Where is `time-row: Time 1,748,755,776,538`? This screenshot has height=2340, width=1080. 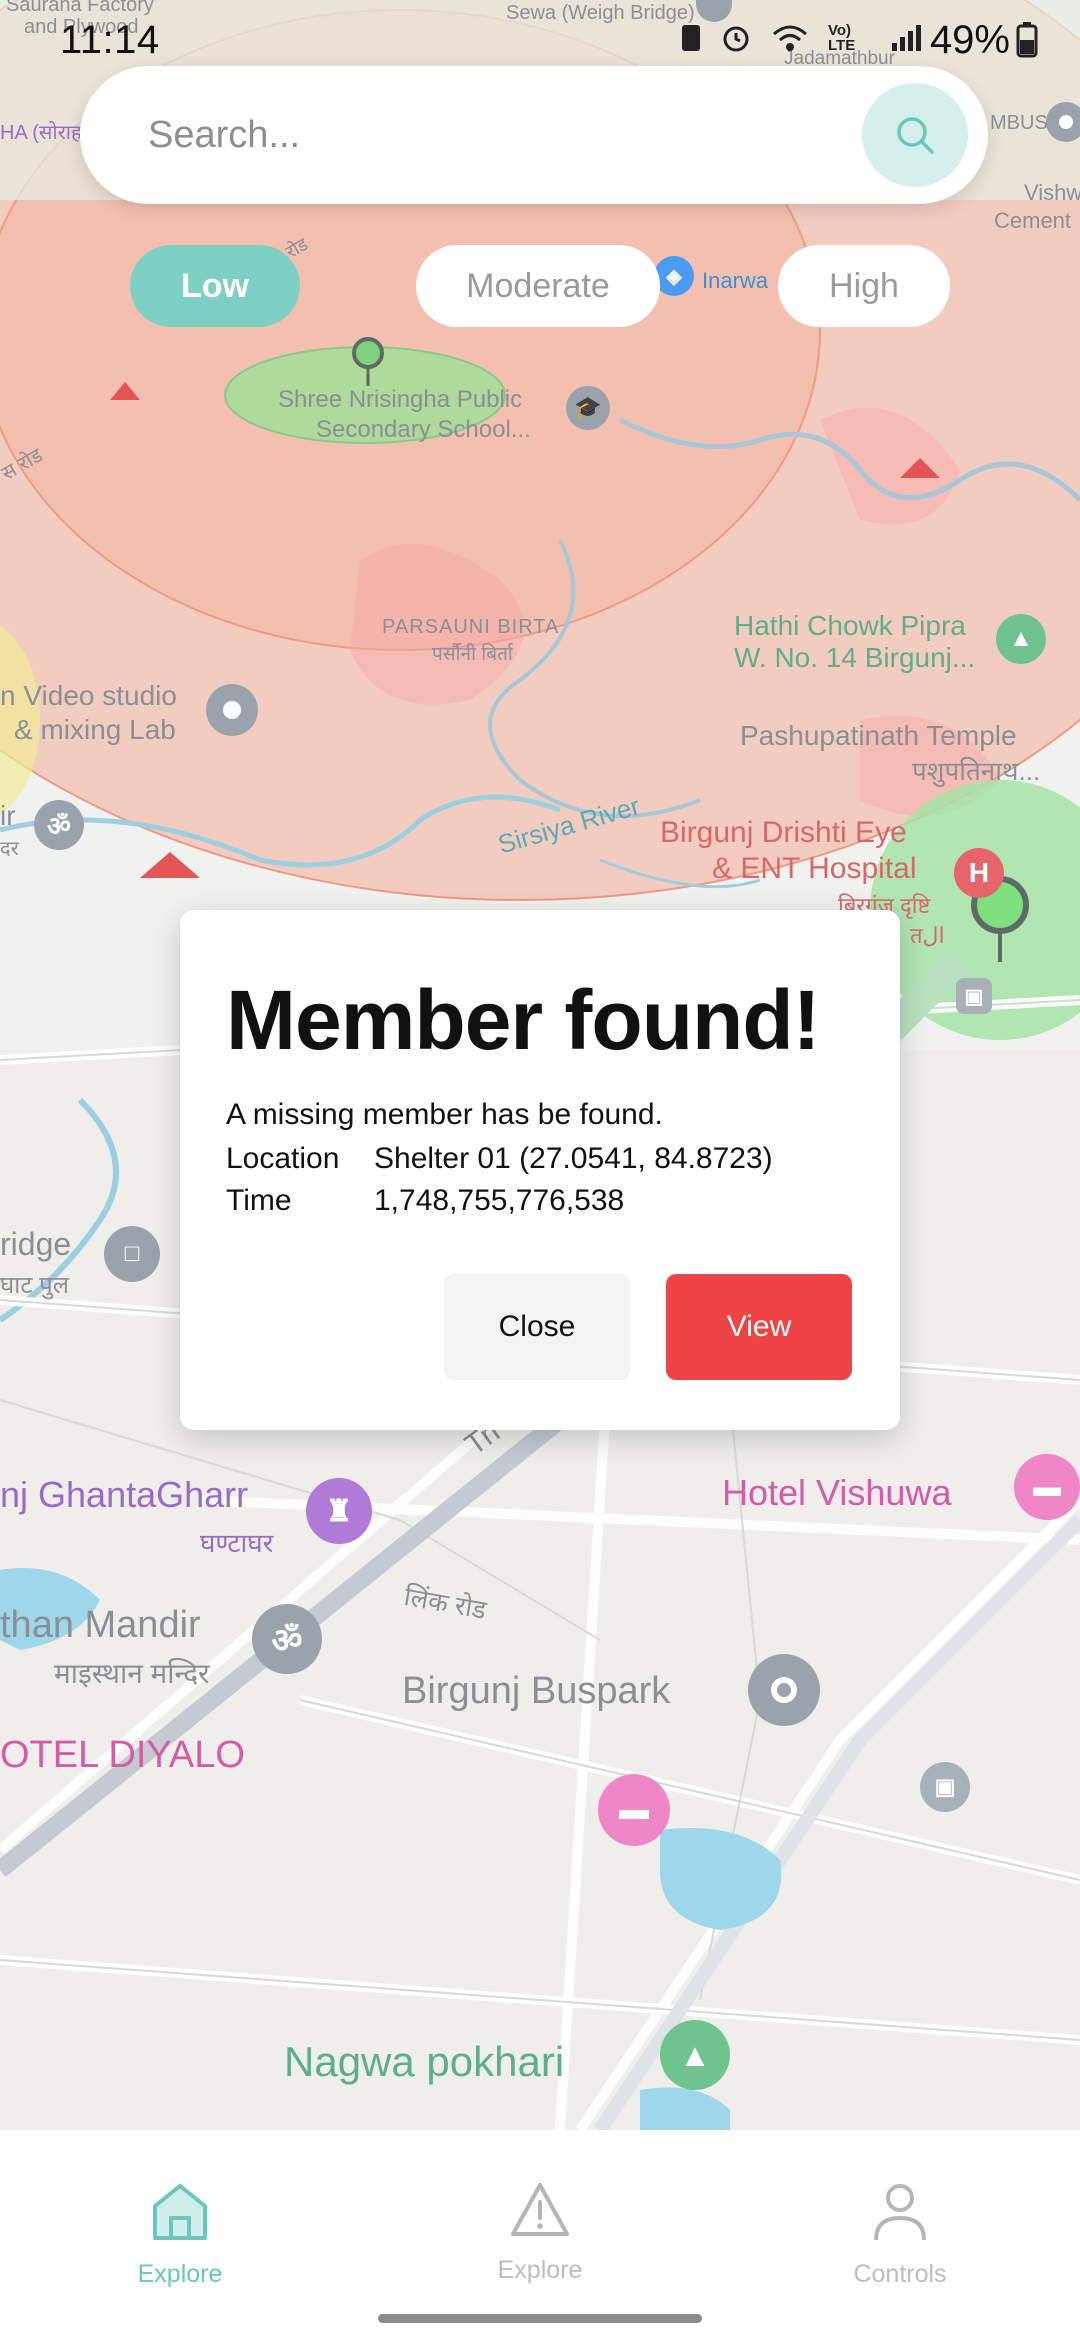
time-row: Time 1,748,755,776,538 is located at coordinates (425, 1201).